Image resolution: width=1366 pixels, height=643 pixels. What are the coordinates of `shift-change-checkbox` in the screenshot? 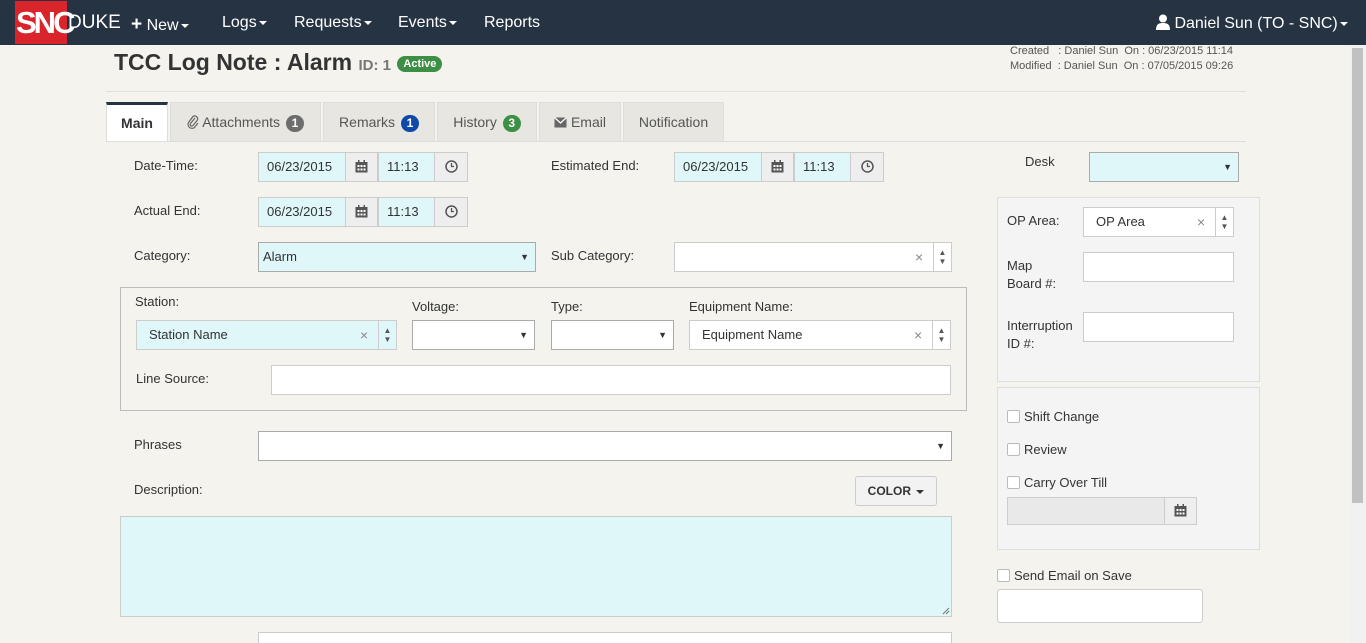 It's located at (1013, 416).